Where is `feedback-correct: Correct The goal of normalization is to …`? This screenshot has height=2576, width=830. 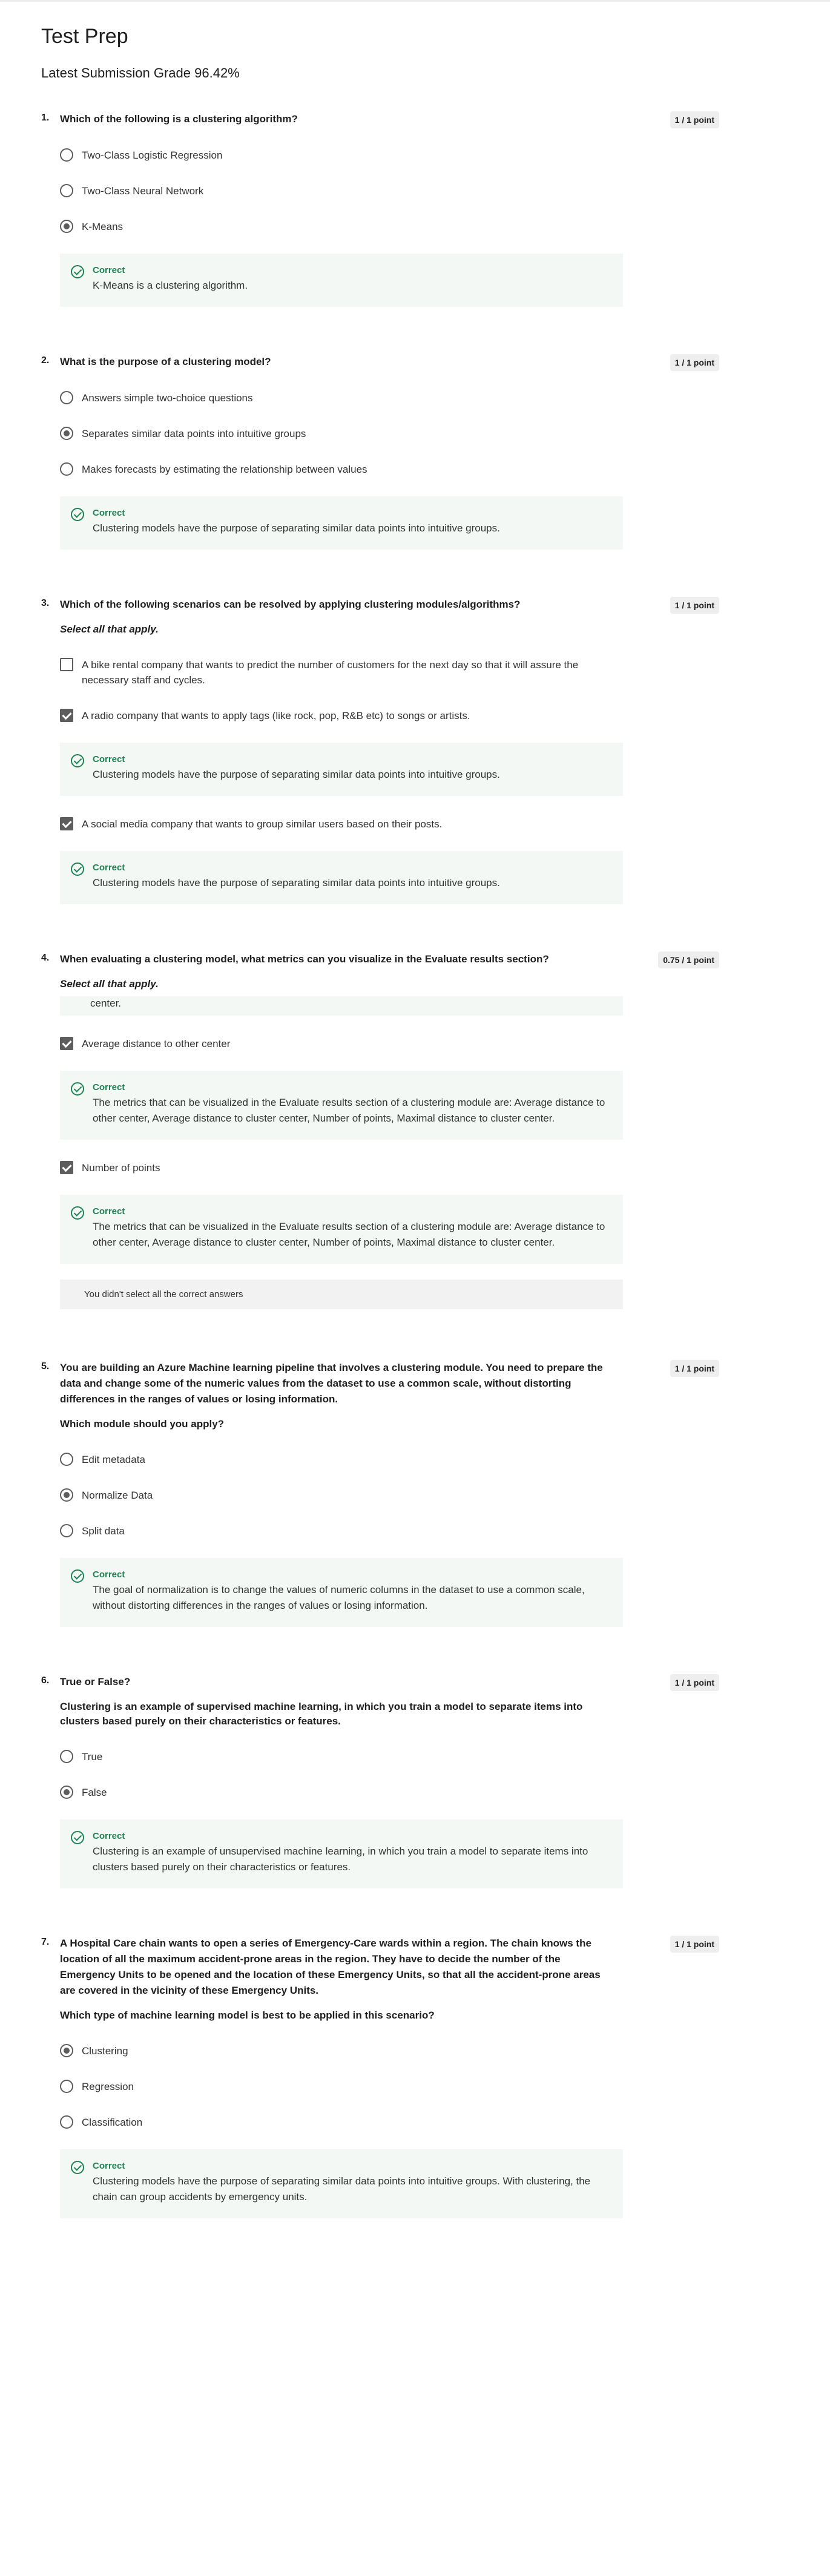
feedback-correct: Correct The goal of normalization is to … is located at coordinates (341, 1592).